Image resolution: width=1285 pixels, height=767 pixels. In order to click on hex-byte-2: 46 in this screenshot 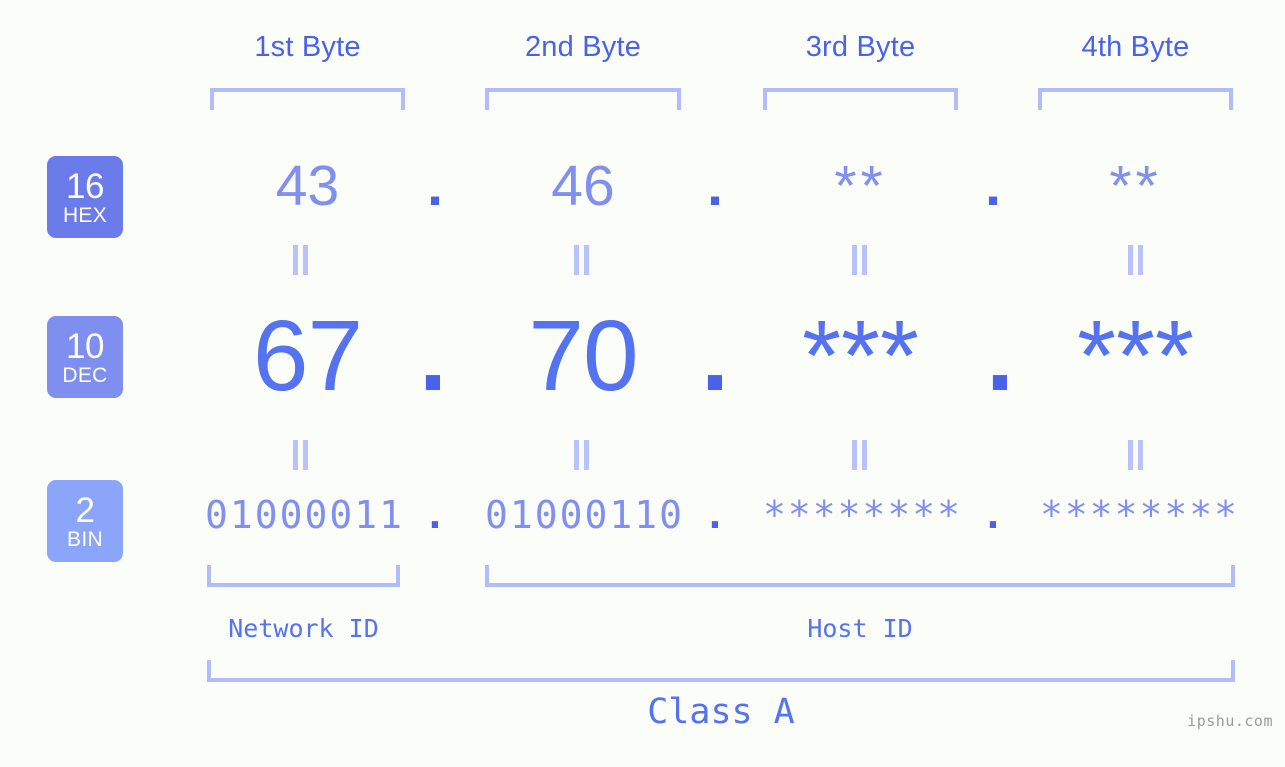, I will do `click(583, 186)`.